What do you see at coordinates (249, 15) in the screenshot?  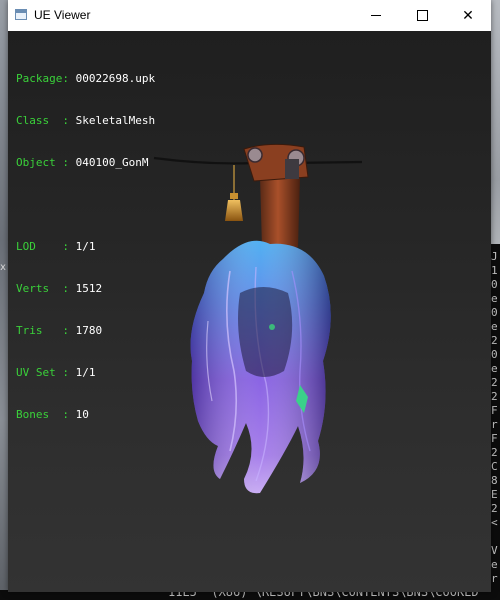 I see `title-bar: UE Viewer ✕` at bounding box center [249, 15].